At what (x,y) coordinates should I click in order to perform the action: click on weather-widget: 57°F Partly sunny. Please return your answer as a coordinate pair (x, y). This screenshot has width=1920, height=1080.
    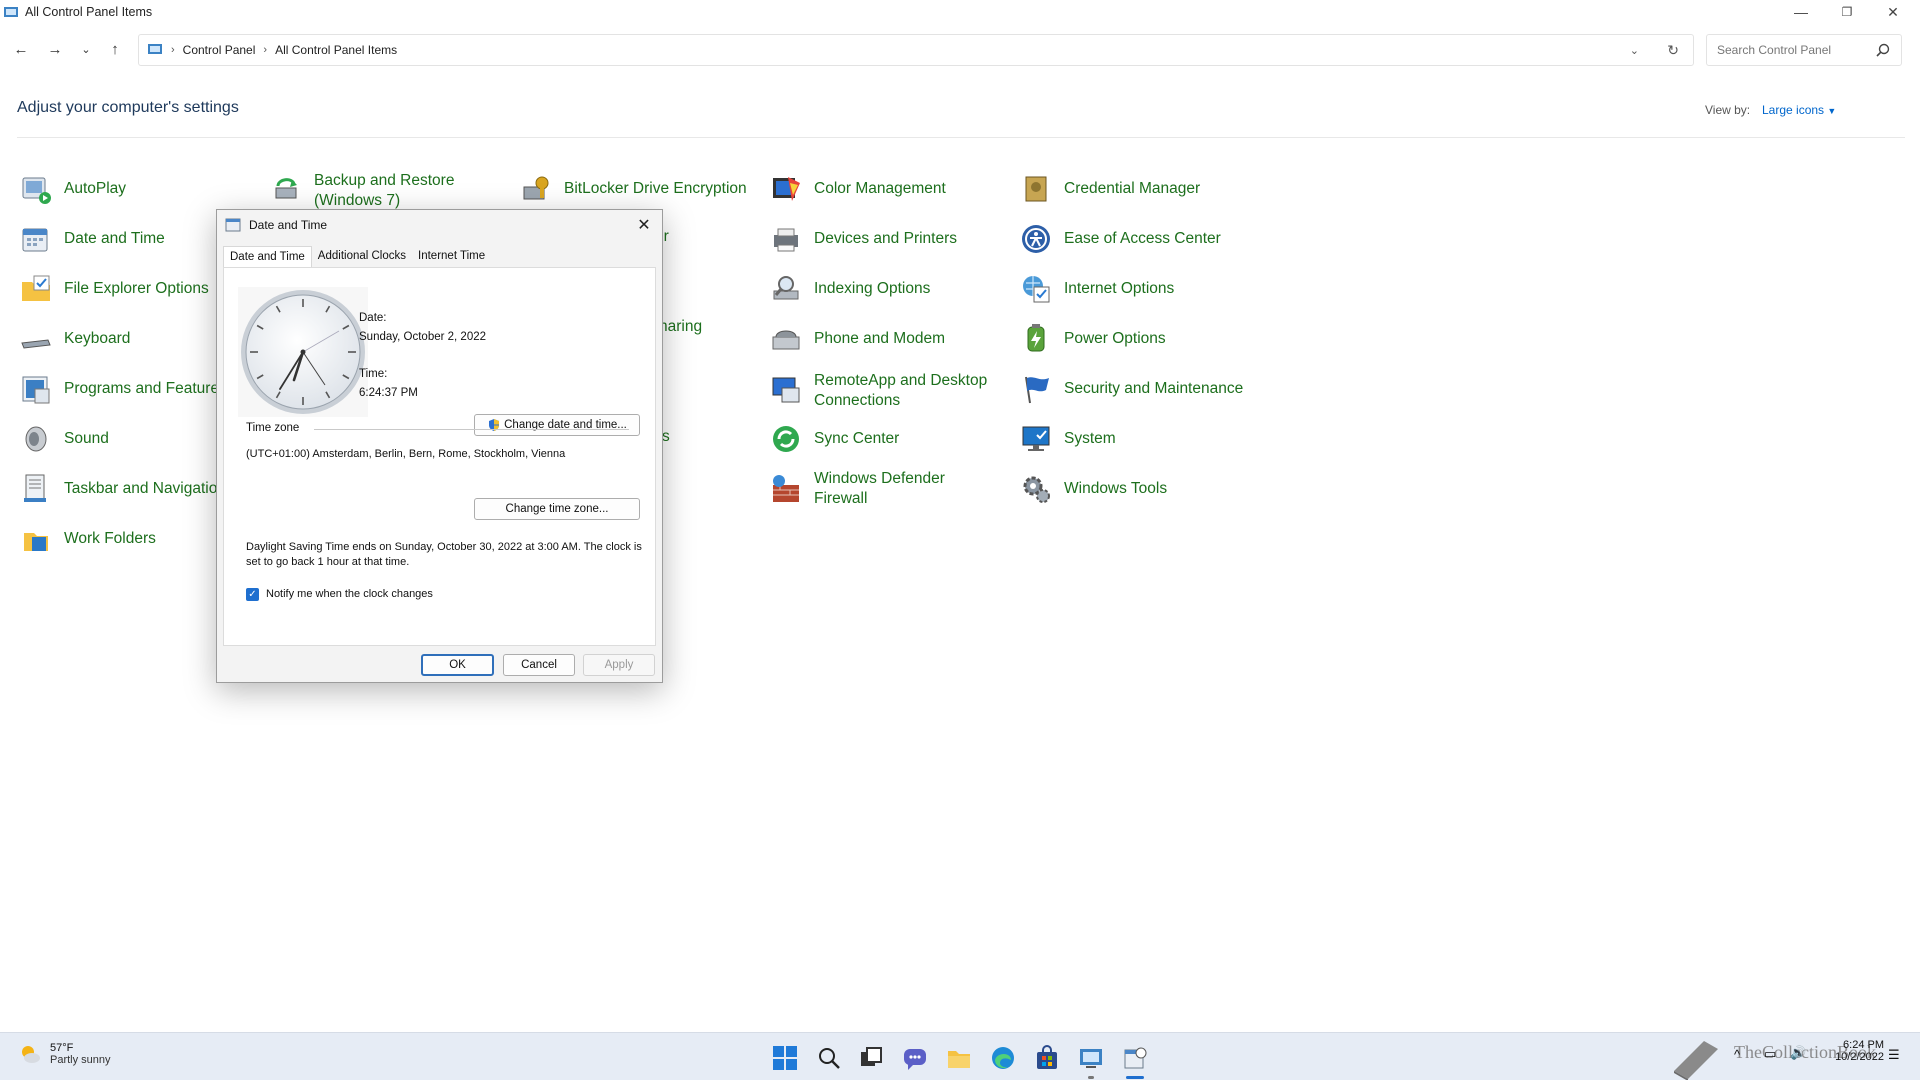
    Looking at the image, I should click on (64, 1054).